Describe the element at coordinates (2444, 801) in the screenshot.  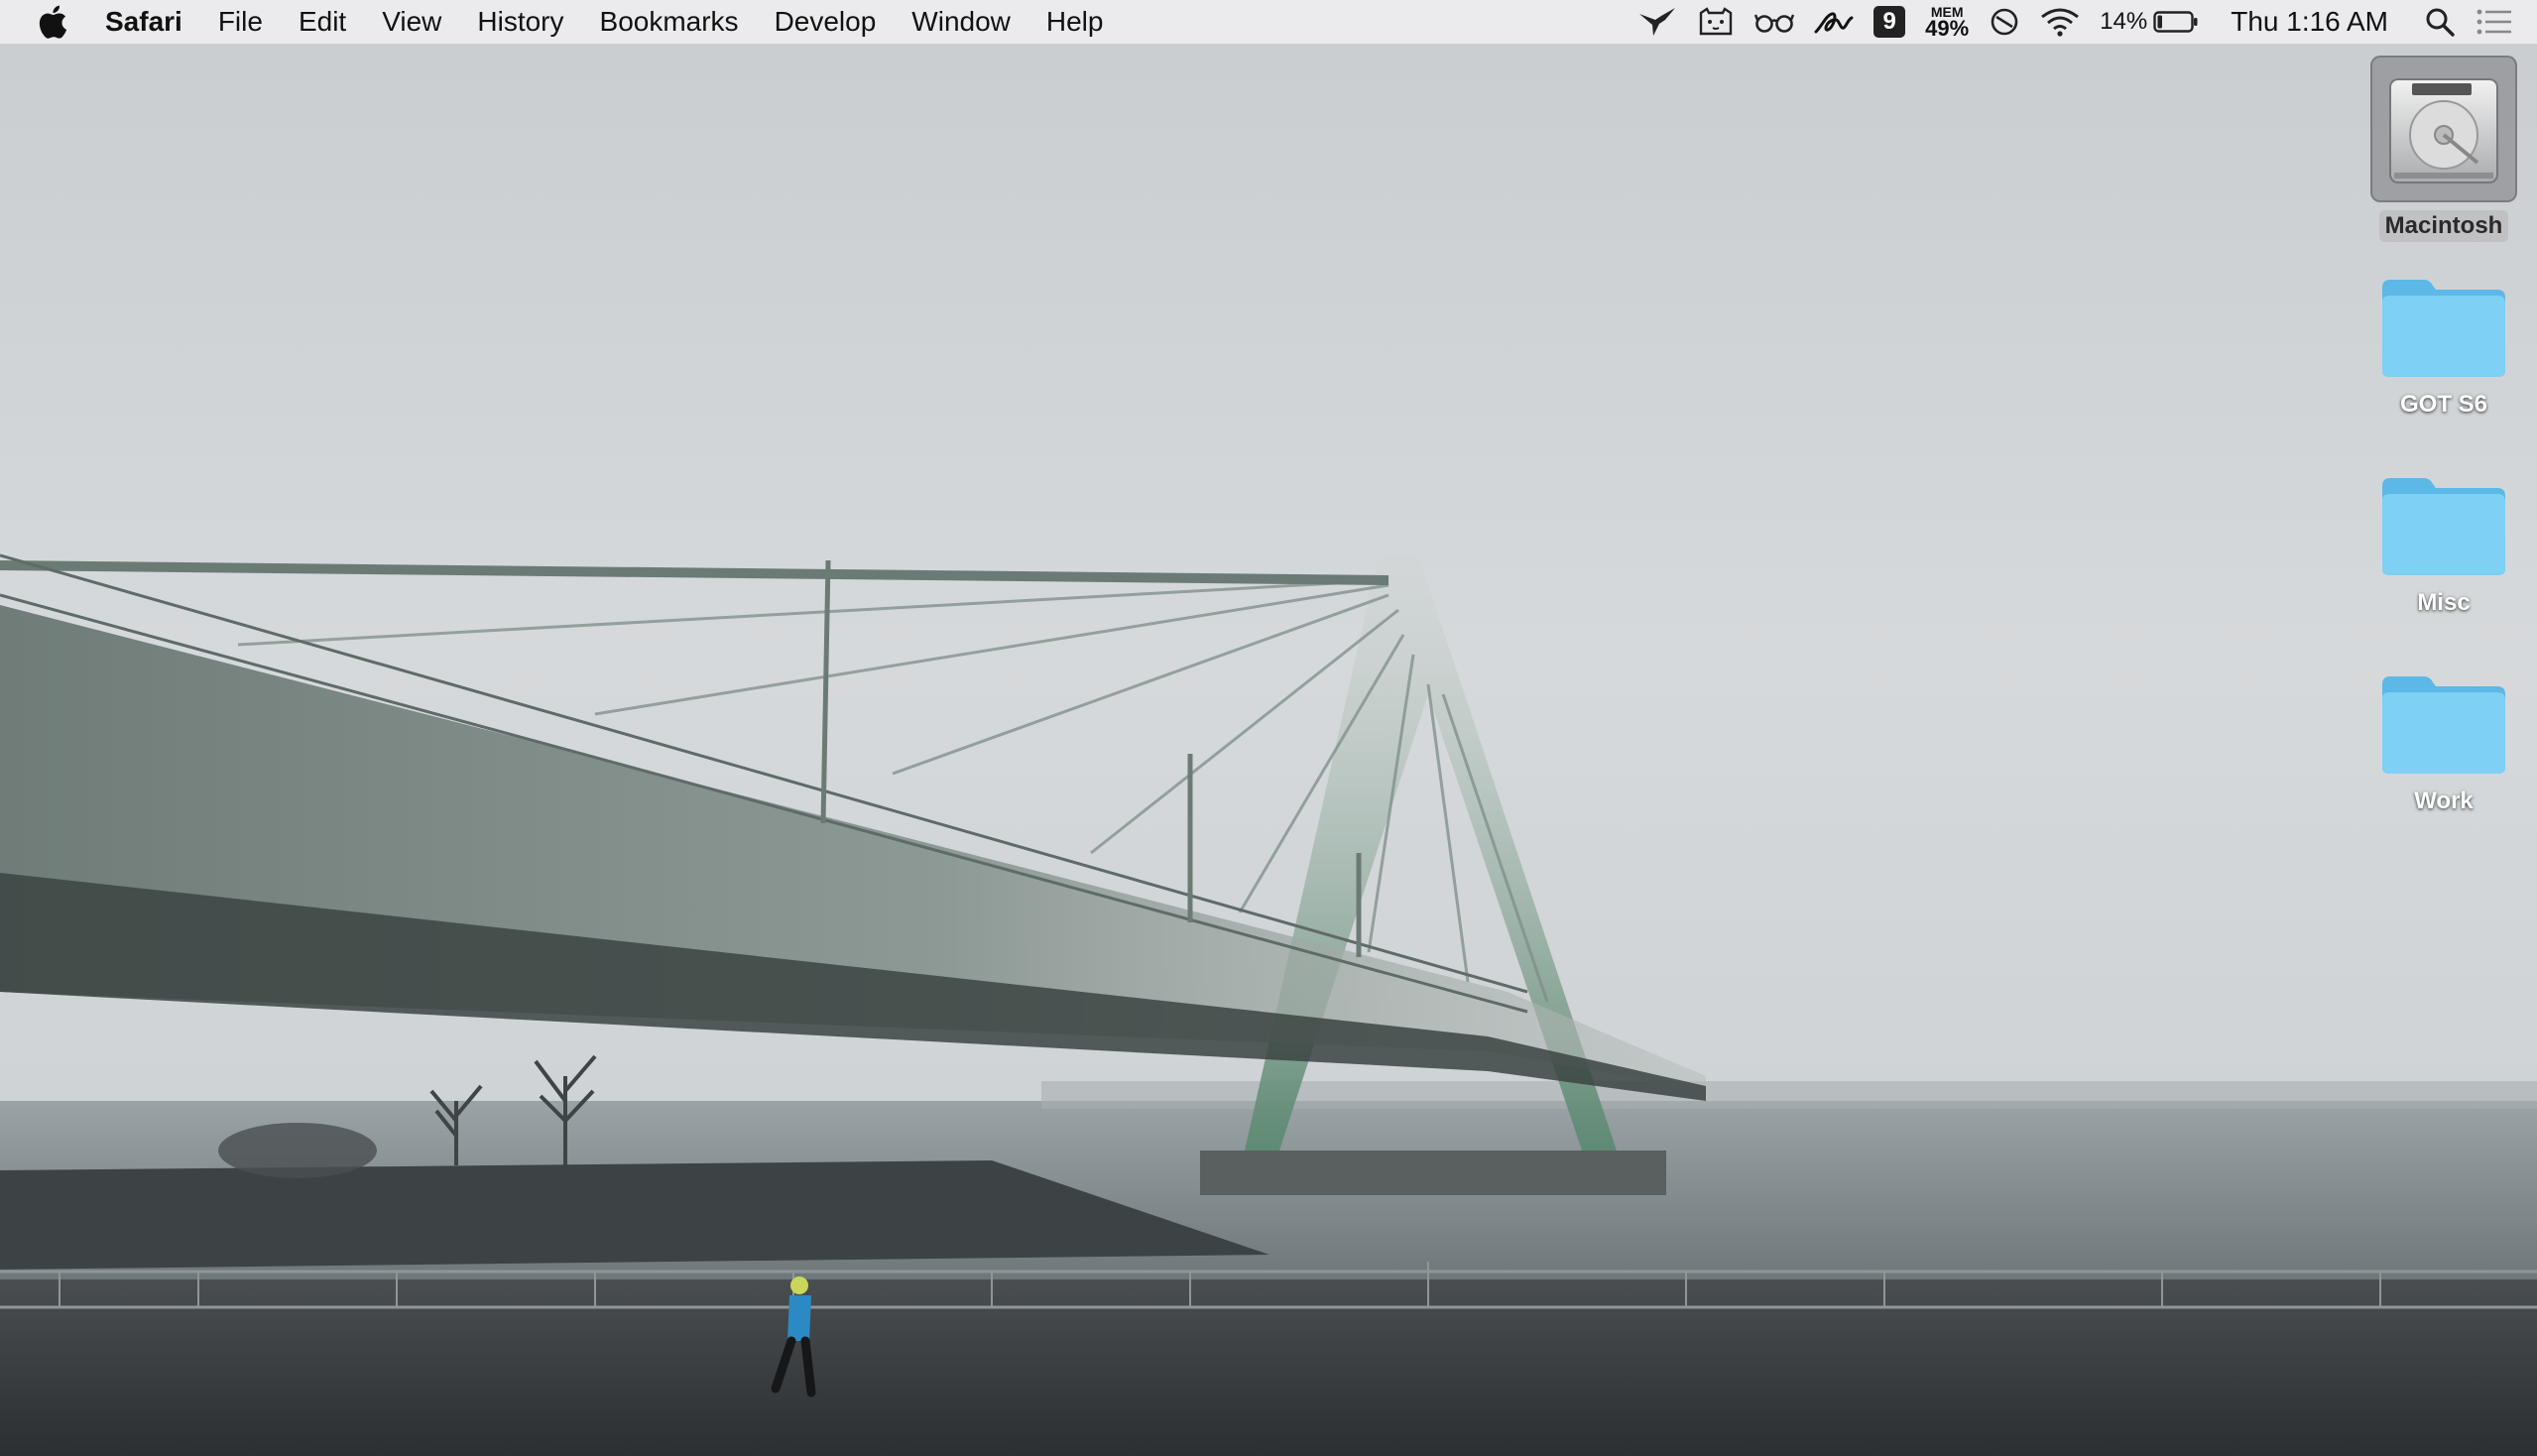
I see `desktop-icon-label: Work` at that location.